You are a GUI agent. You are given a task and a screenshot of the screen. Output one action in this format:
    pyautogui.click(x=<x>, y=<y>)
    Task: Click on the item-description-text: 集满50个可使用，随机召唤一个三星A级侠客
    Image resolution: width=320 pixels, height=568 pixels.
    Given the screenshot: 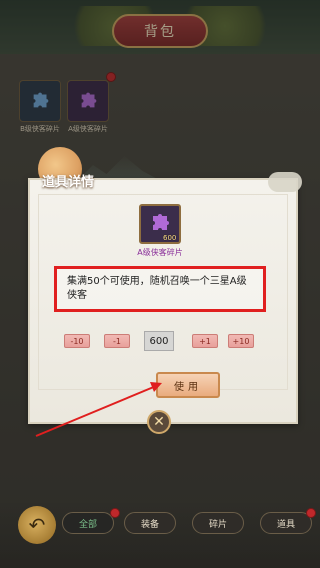 What is the action you would take?
    pyautogui.click(x=157, y=288)
    